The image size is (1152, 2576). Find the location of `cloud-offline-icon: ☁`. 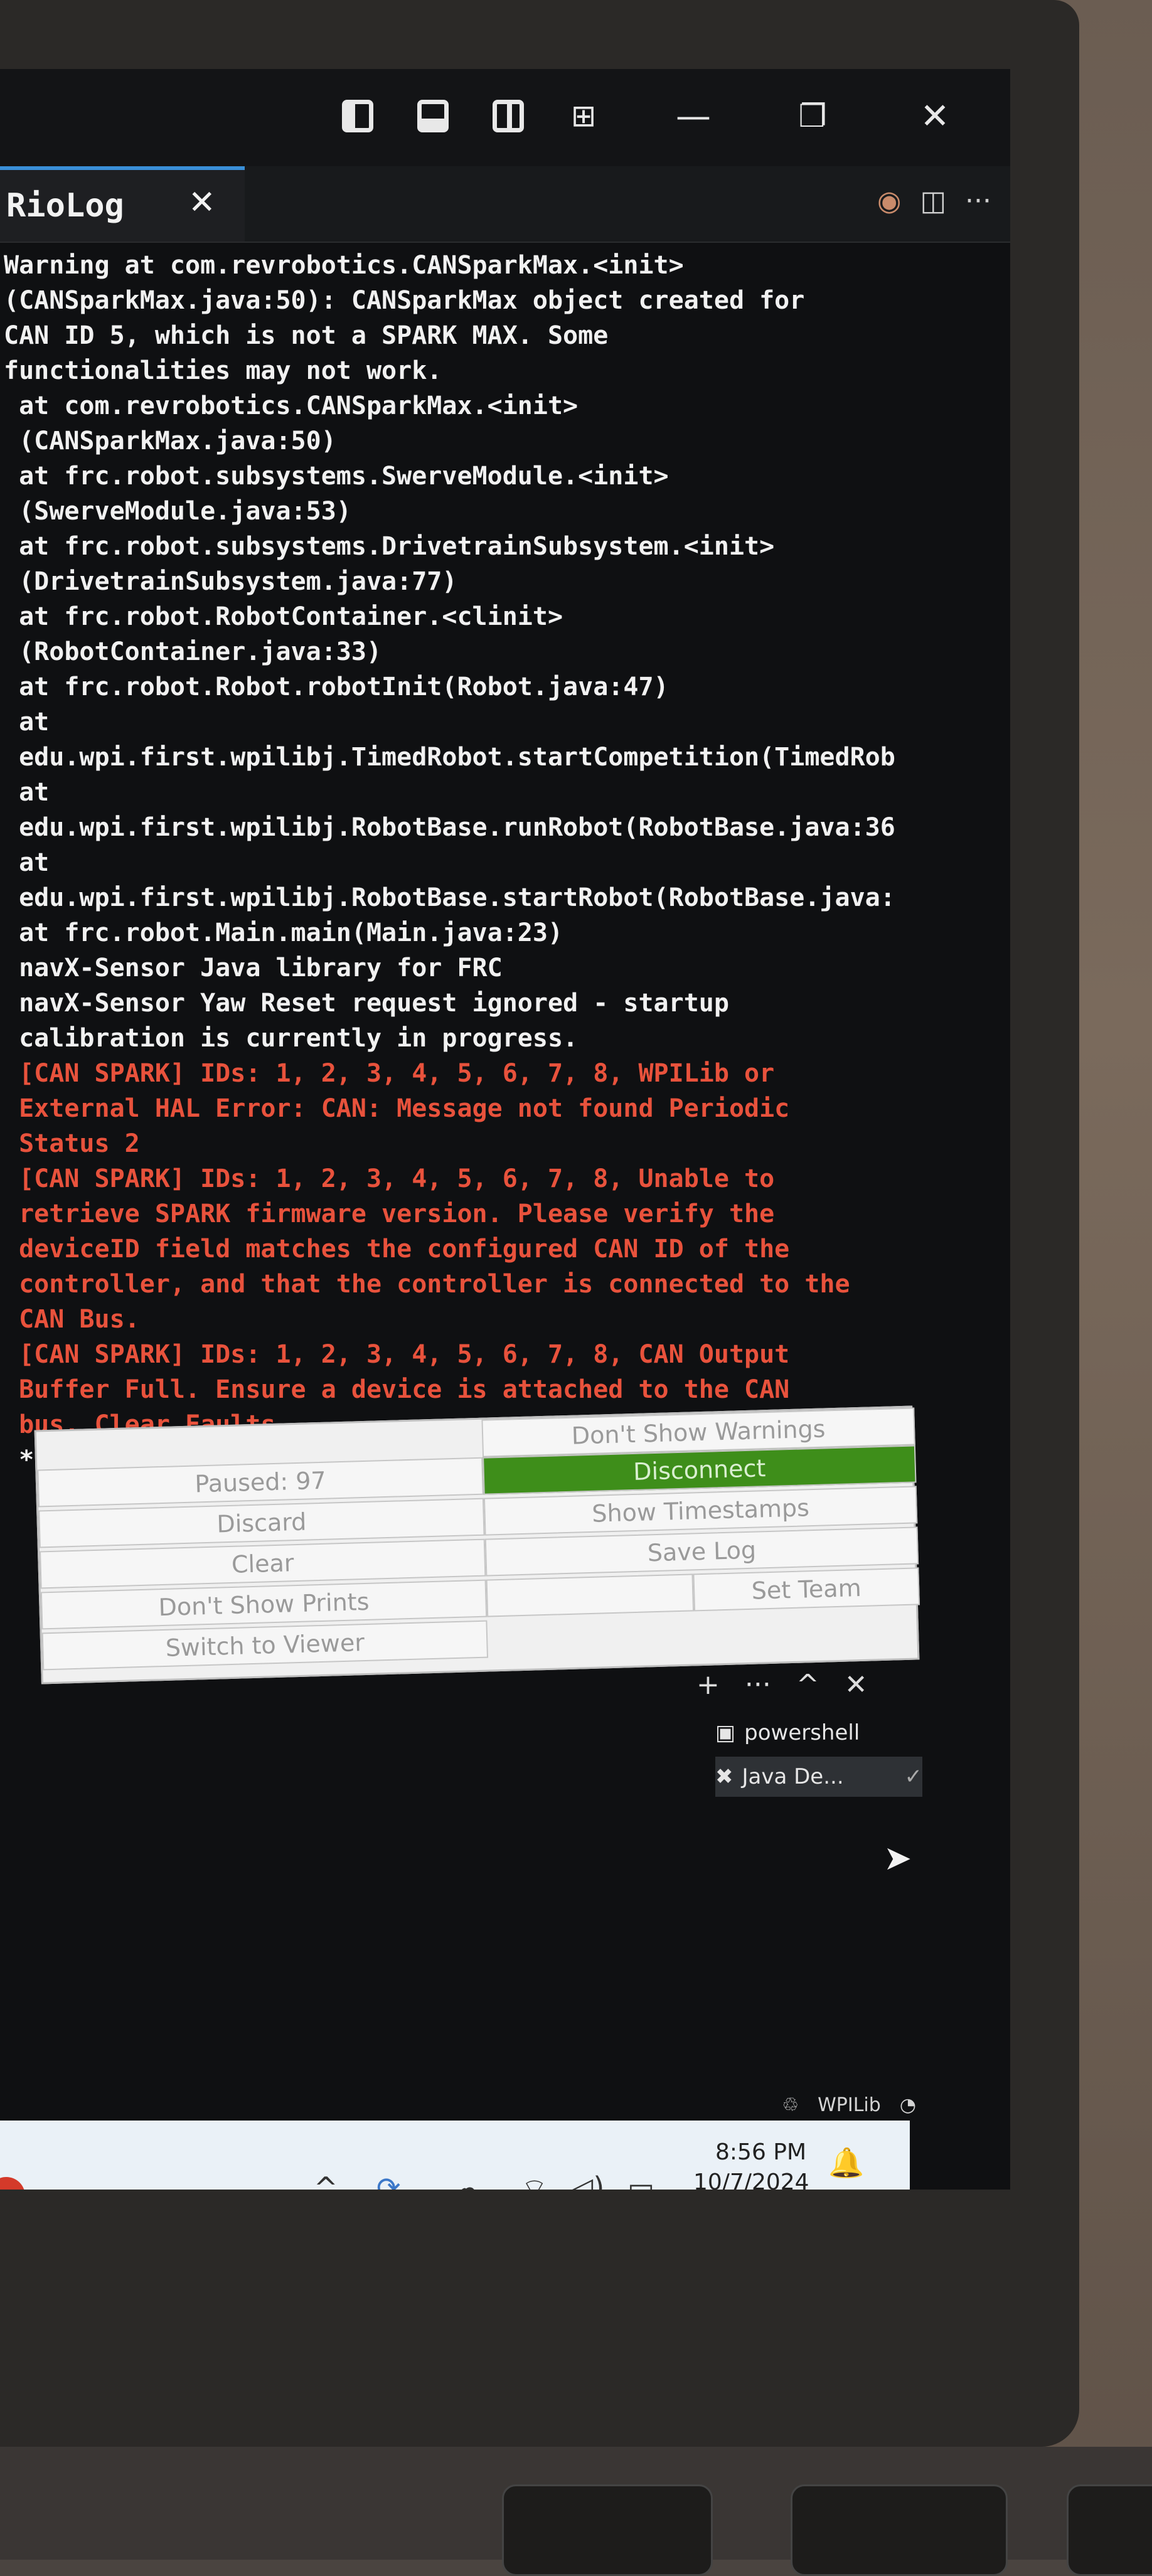

cloud-offline-icon: ☁ is located at coordinates (466, 2181).